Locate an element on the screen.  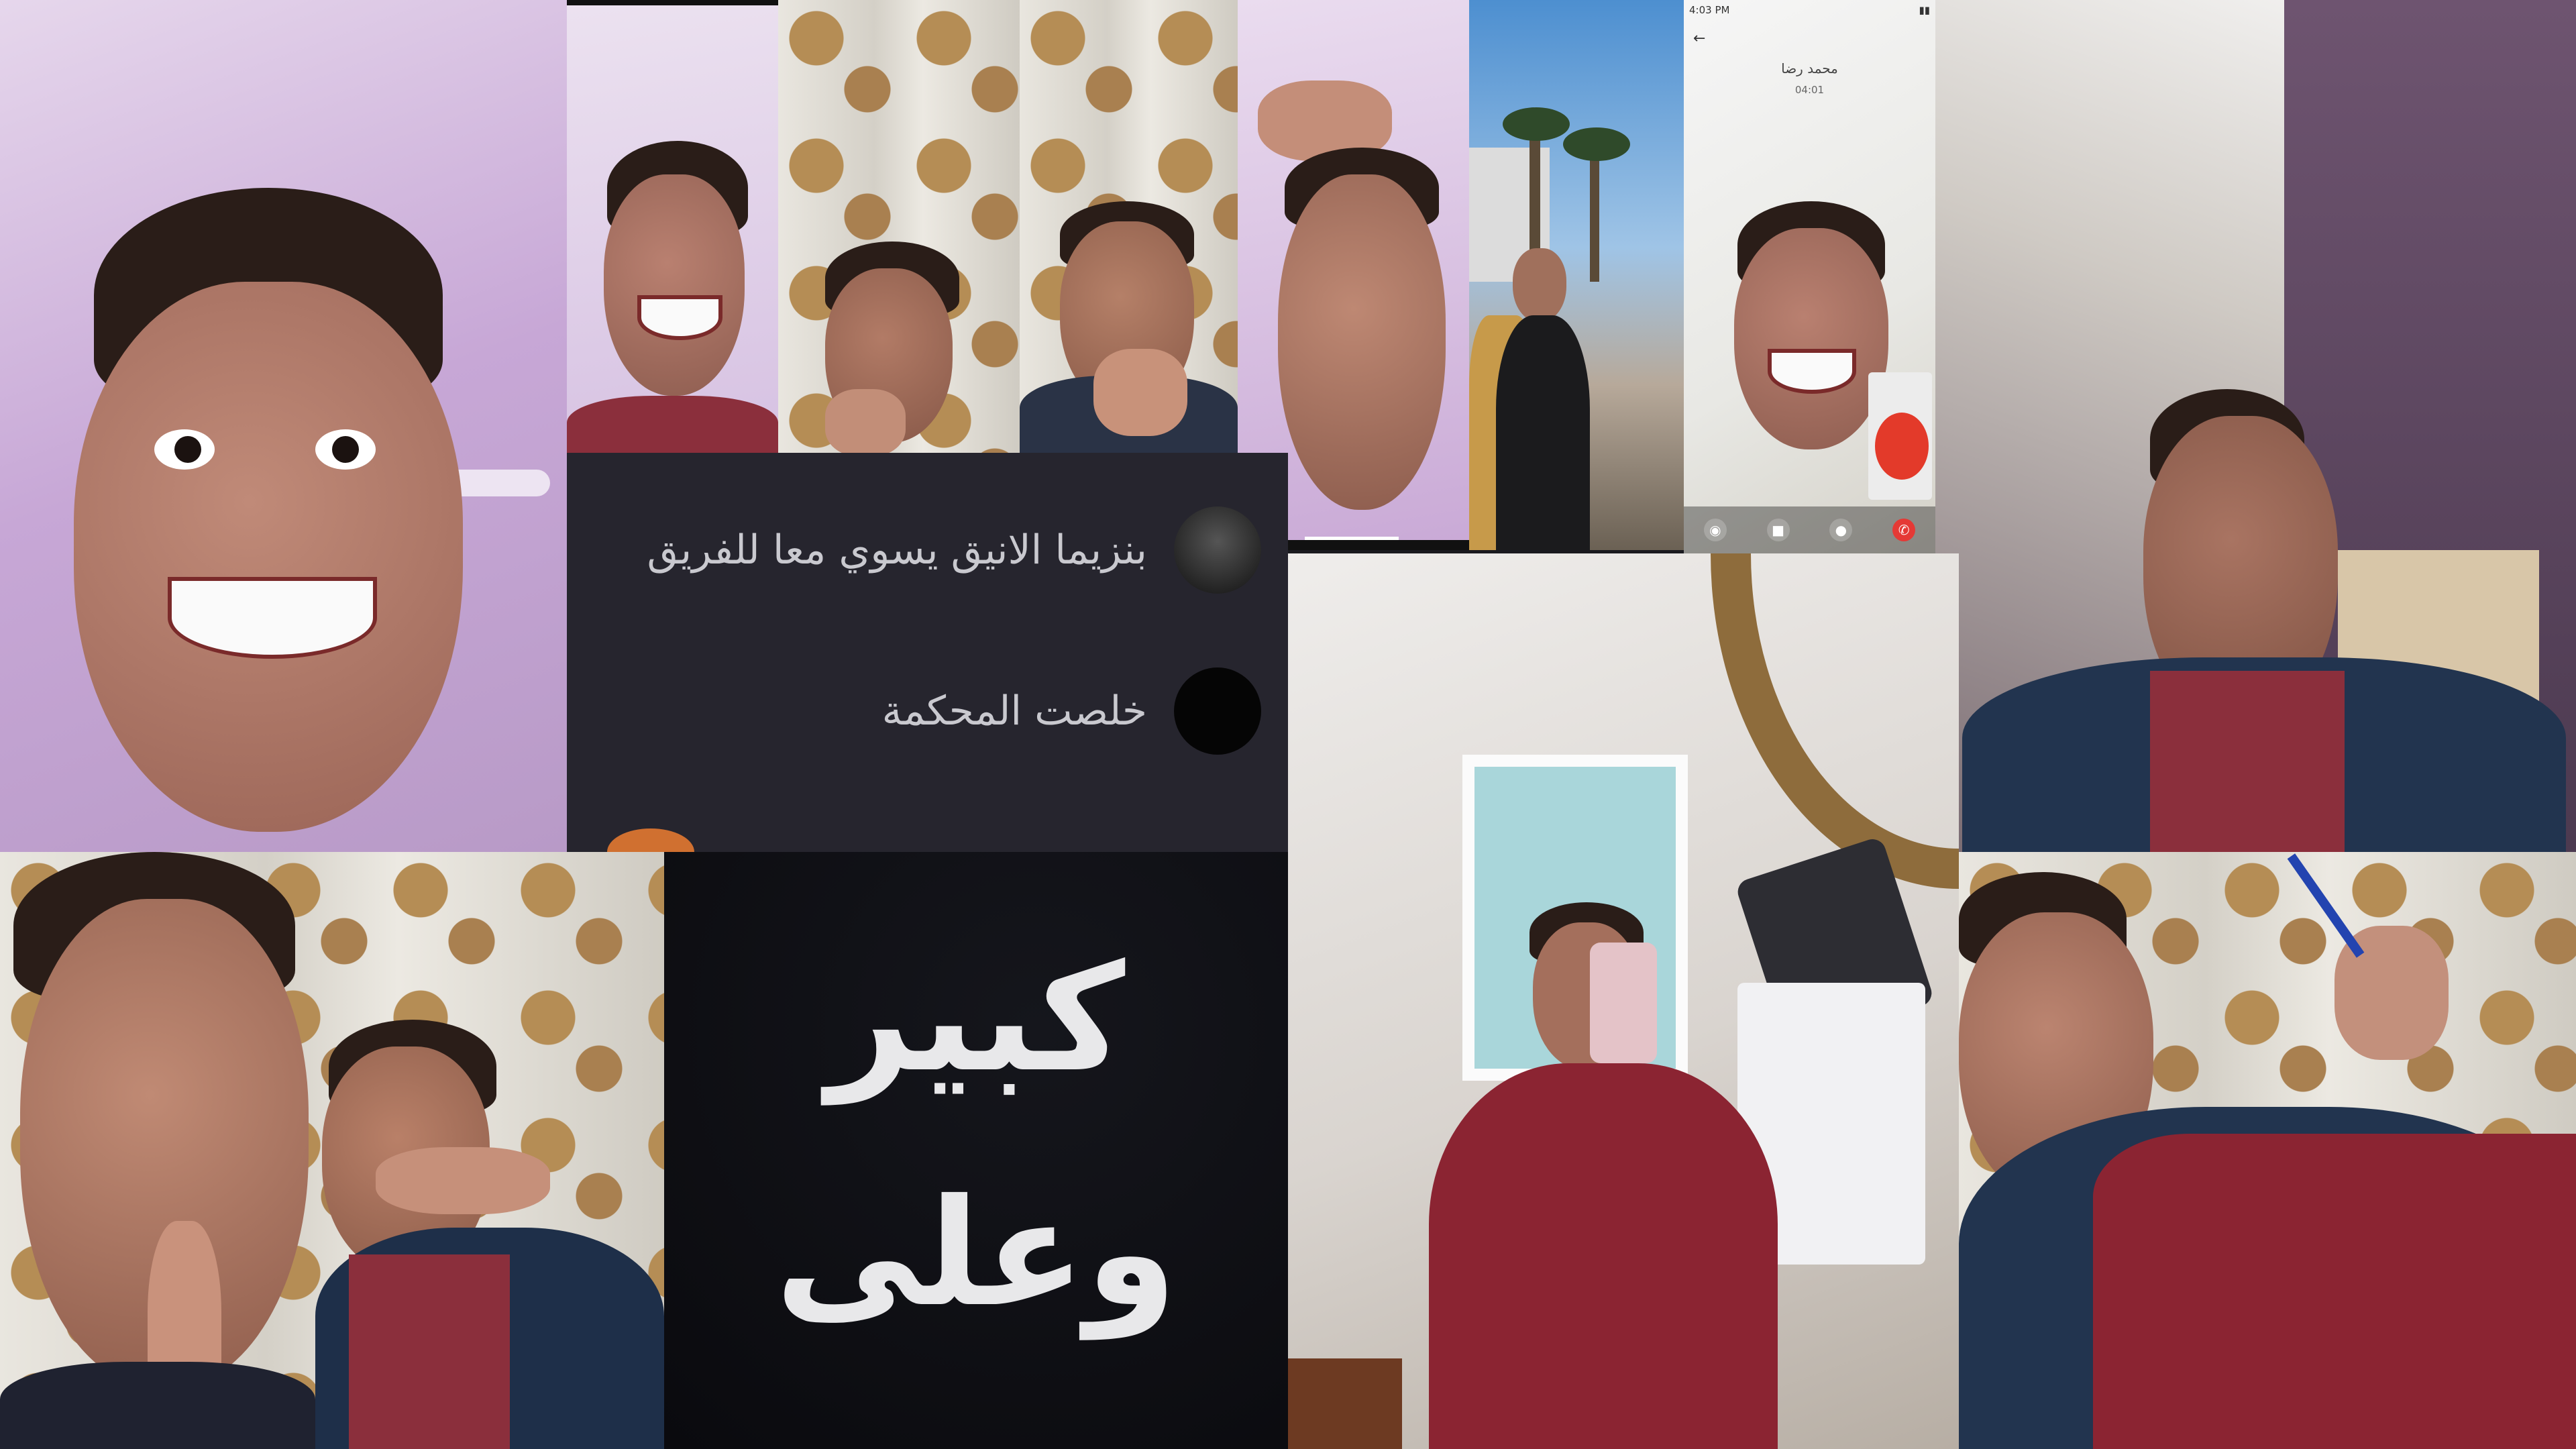
phone is located at coordinates (1623, 1003).